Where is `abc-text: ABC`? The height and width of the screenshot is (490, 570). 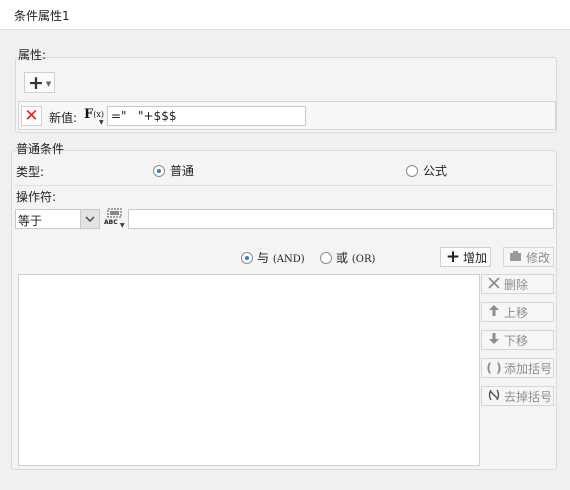 abc-text: ABC is located at coordinates (111, 222).